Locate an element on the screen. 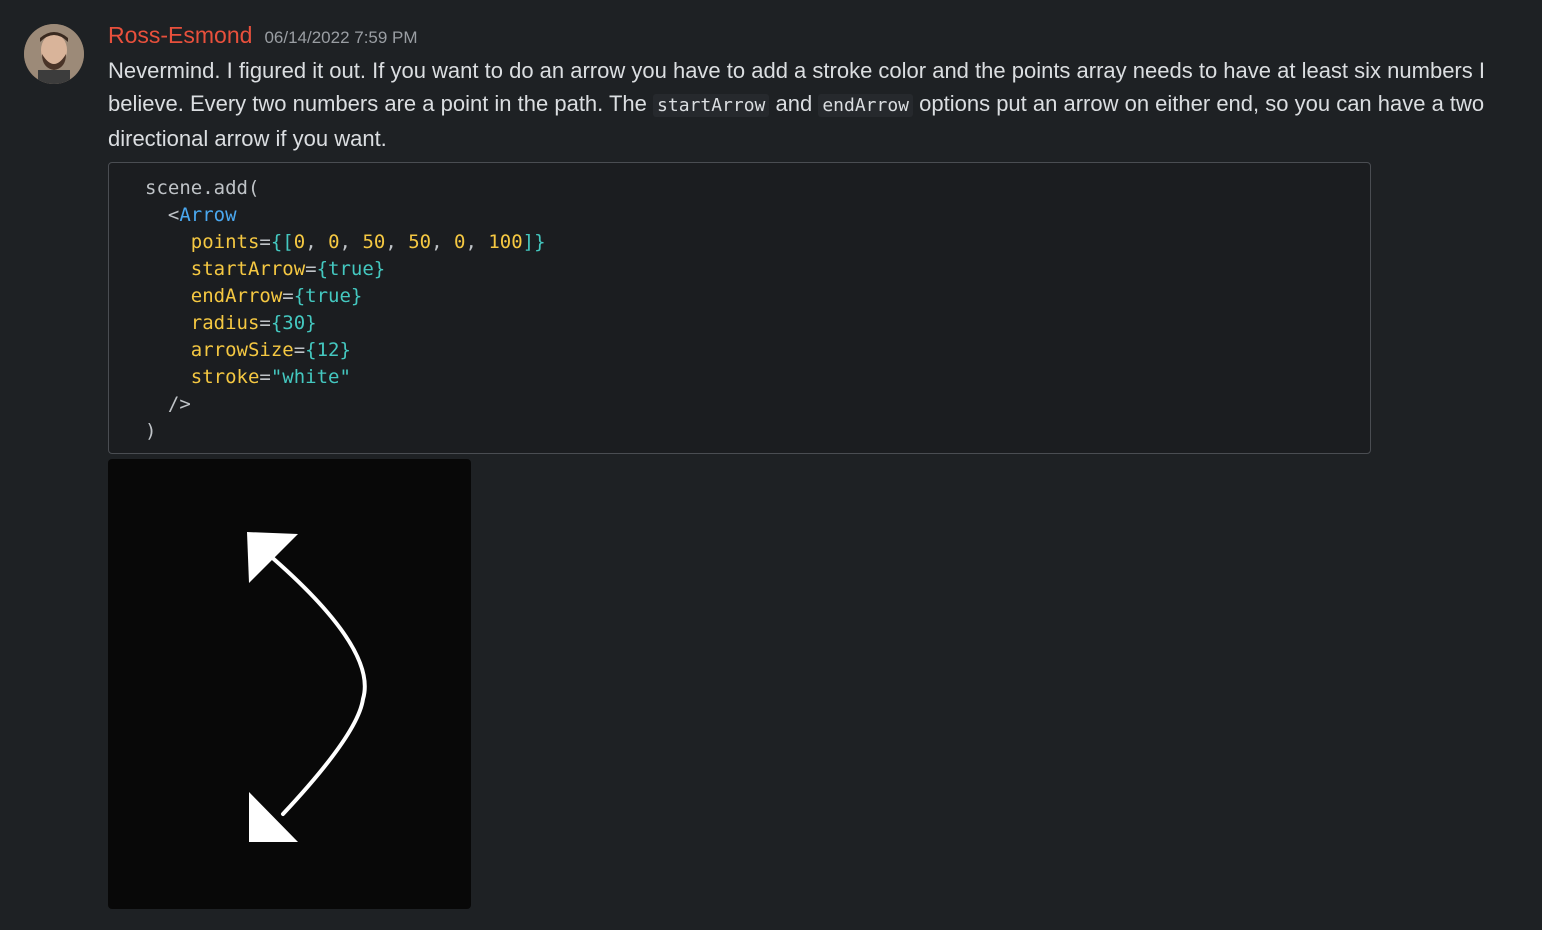  avatar-photo-icon is located at coordinates (54, 54).